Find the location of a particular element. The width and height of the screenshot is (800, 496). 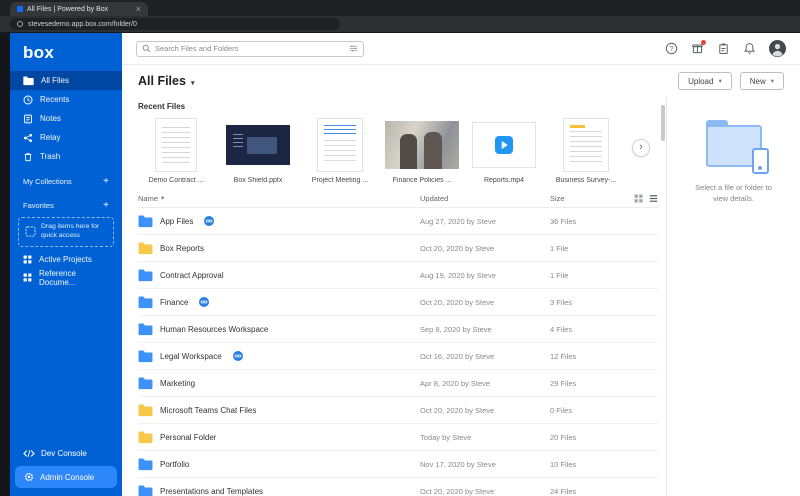

table-row: Box Reports Oct 20, 2020 by Steve 1 File is located at coordinates (398, 248).